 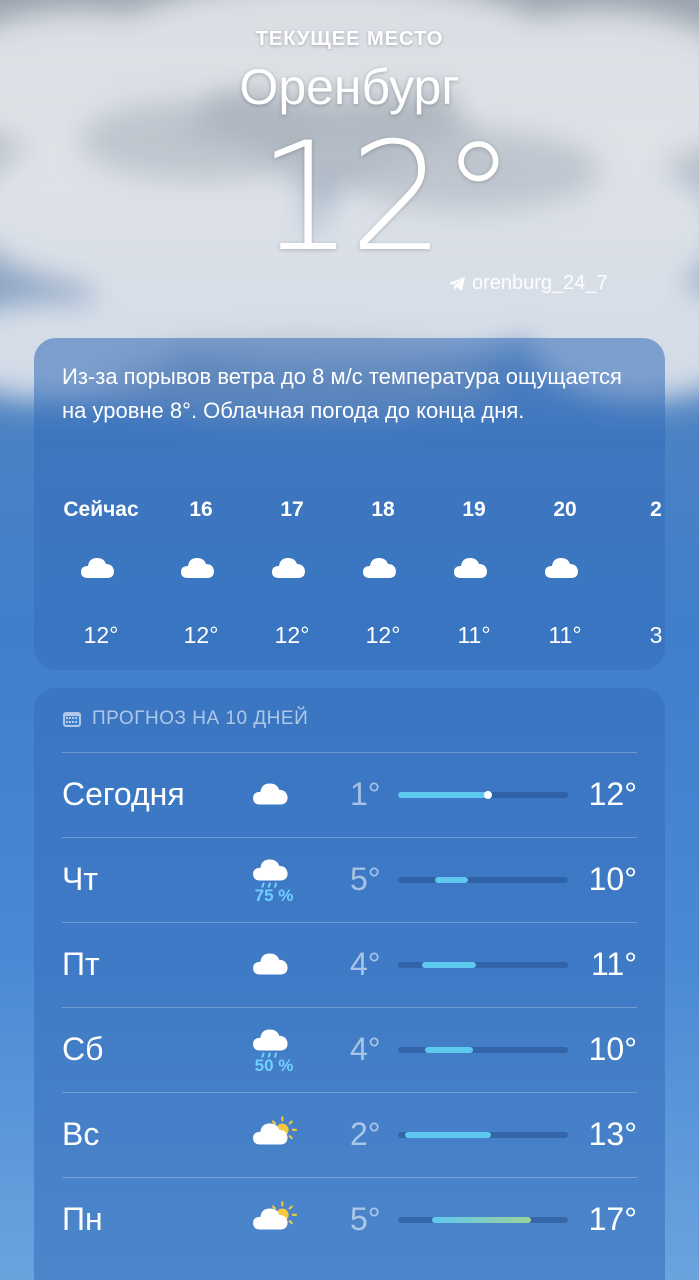 I want to click on hour-label: 18, so click(x=383, y=509).